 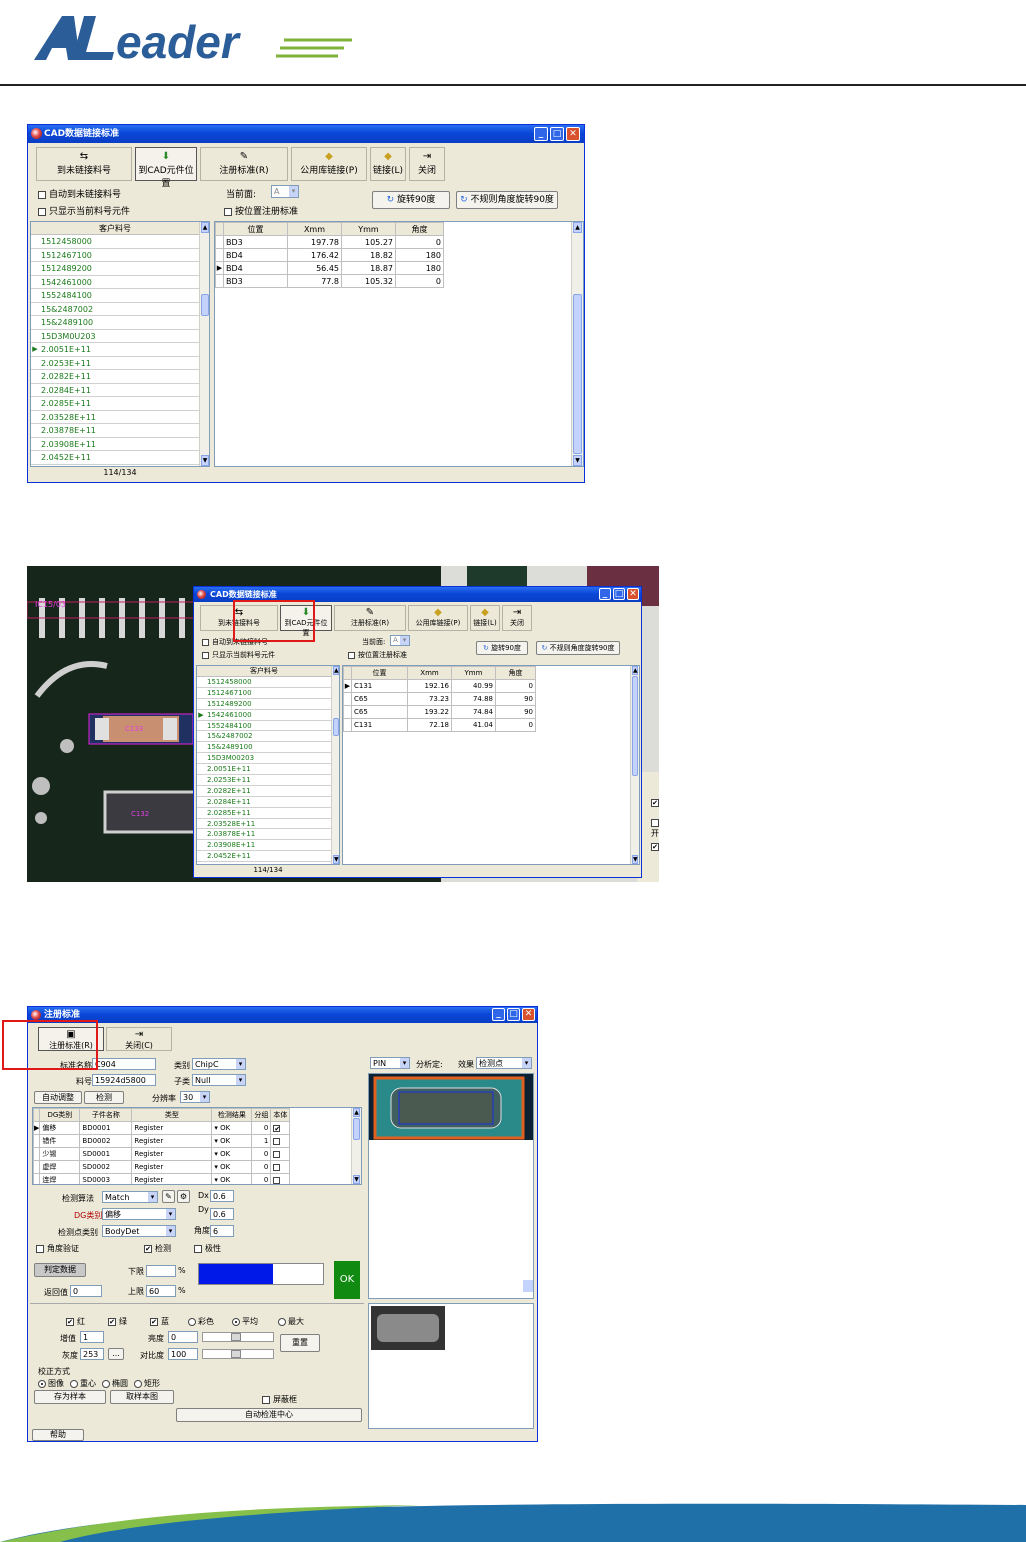 I want to click on register-by-position-checkbox: 按位置注册标准, so click(x=377, y=655).